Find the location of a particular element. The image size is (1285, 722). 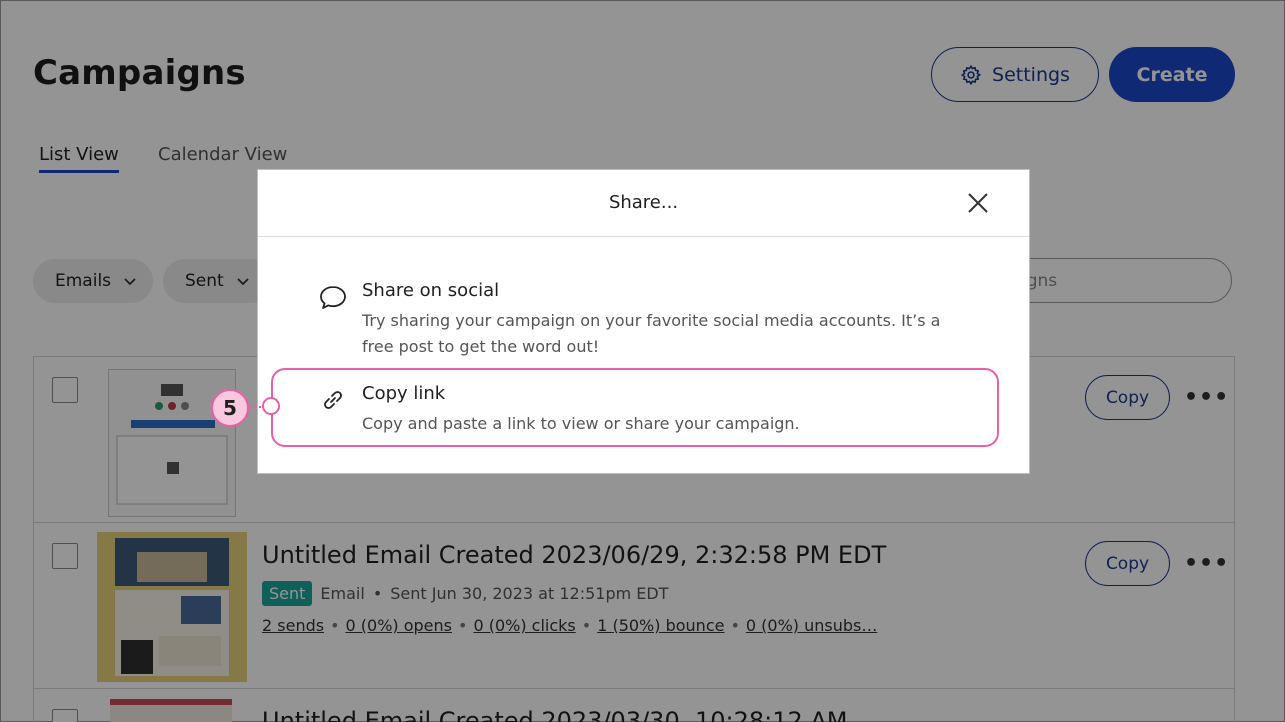

step-number-badge: 5 is located at coordinates (230, 408).